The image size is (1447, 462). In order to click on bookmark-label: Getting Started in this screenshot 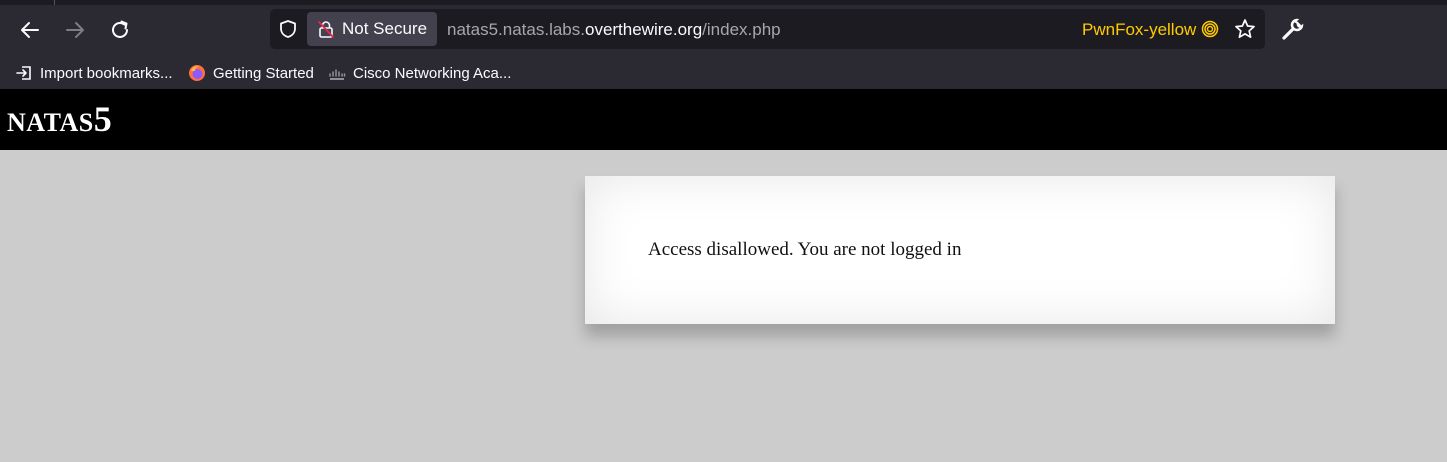, I will do `click(263, 73)`.